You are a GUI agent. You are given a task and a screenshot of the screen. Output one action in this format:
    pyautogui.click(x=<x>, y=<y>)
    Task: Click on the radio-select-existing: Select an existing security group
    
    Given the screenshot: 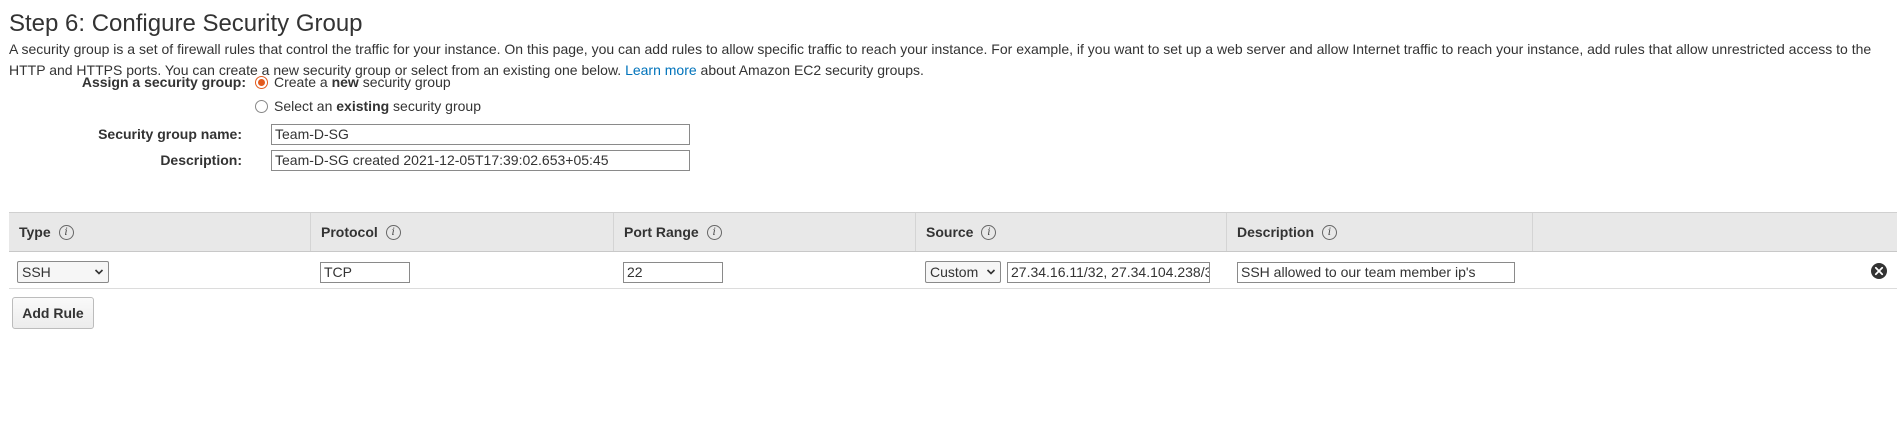 What is the action you would take?
    pyautogui.click(x=368, y=106)
    